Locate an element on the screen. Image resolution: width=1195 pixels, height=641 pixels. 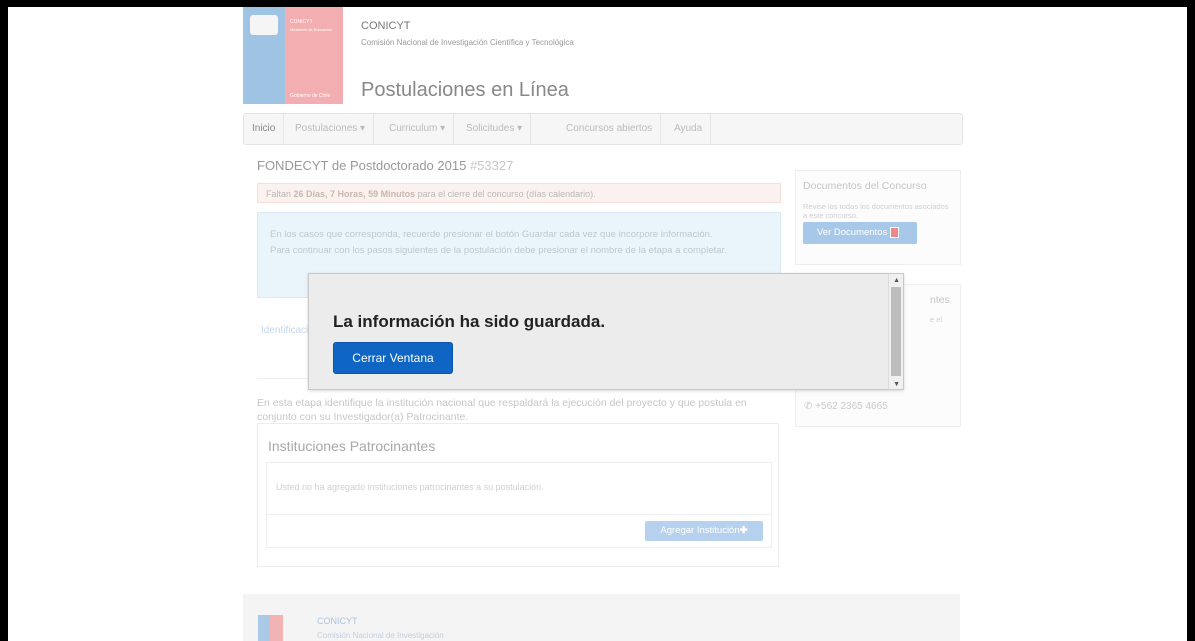
chile-shield-icon is located at coordinates (264, 25).